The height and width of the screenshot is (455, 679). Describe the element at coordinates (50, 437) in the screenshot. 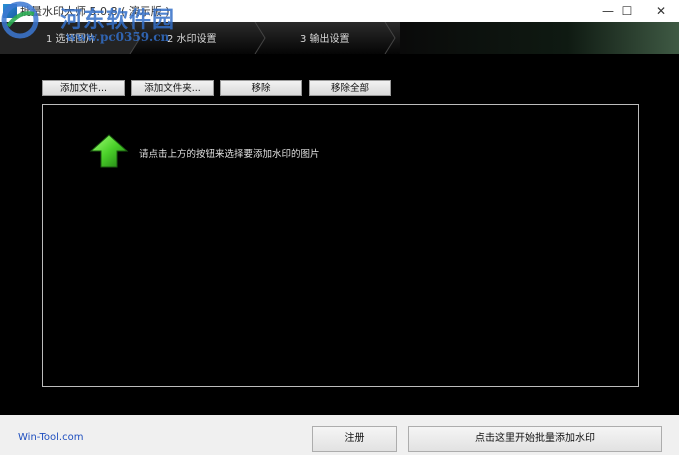

I see `website-link: Win-Tool.com` at that location.